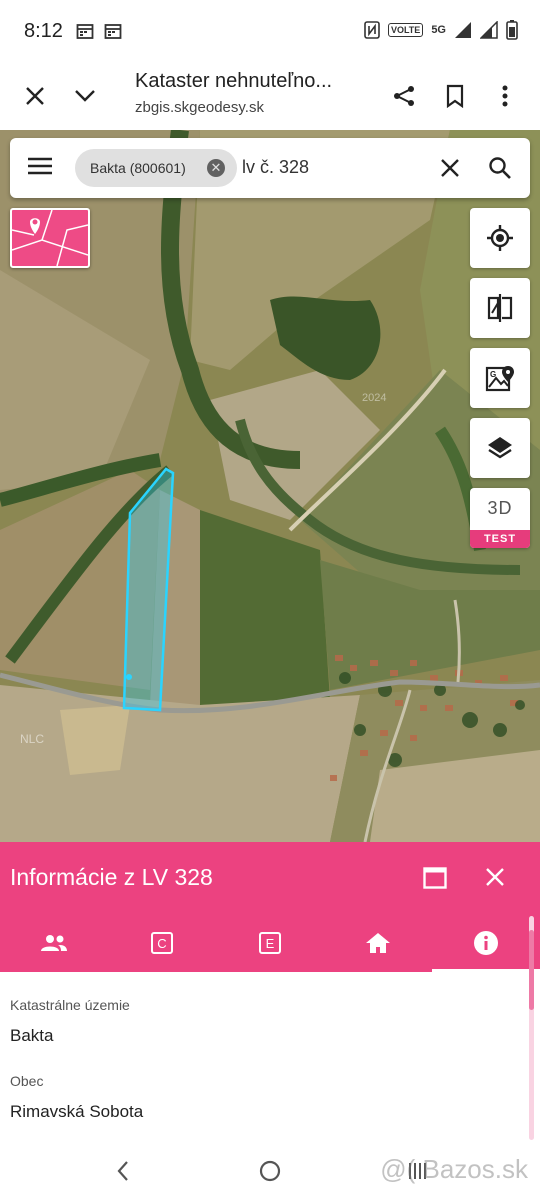 This screenshot has height=1200, width=540. I want to click on map-search-button: G, so click(500, 378).